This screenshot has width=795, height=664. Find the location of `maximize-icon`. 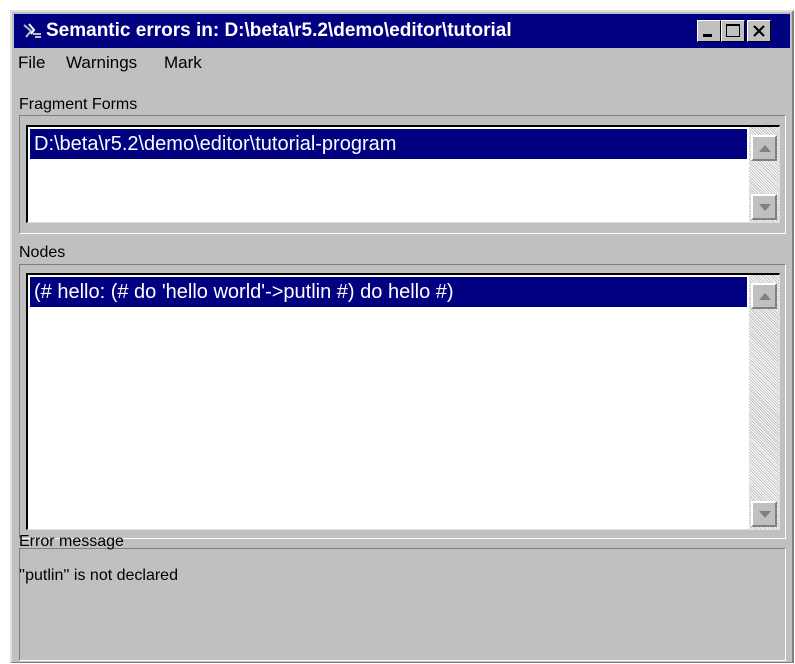

maximize-icon is located at coordinates (733, 30).